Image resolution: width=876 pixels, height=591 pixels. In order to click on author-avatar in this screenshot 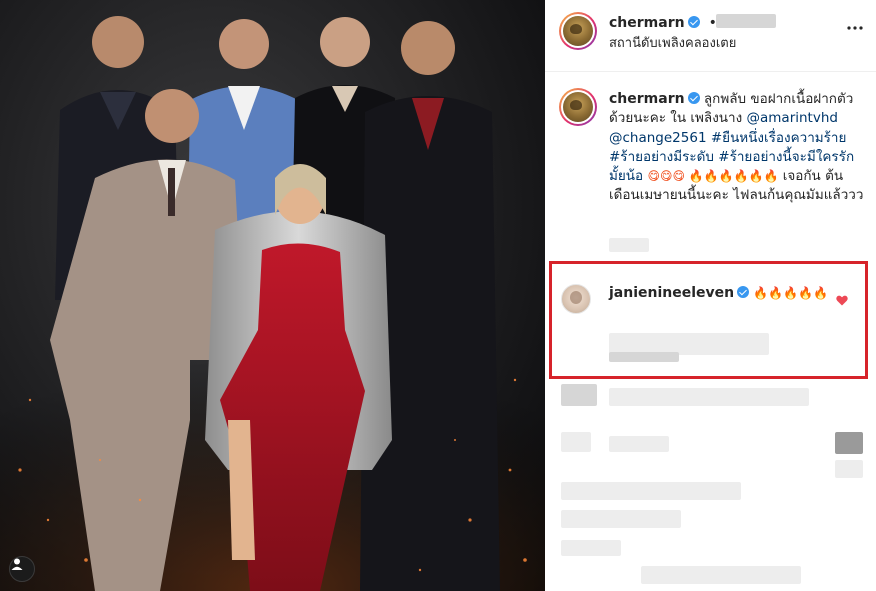, I will do `click(578, 31)`.